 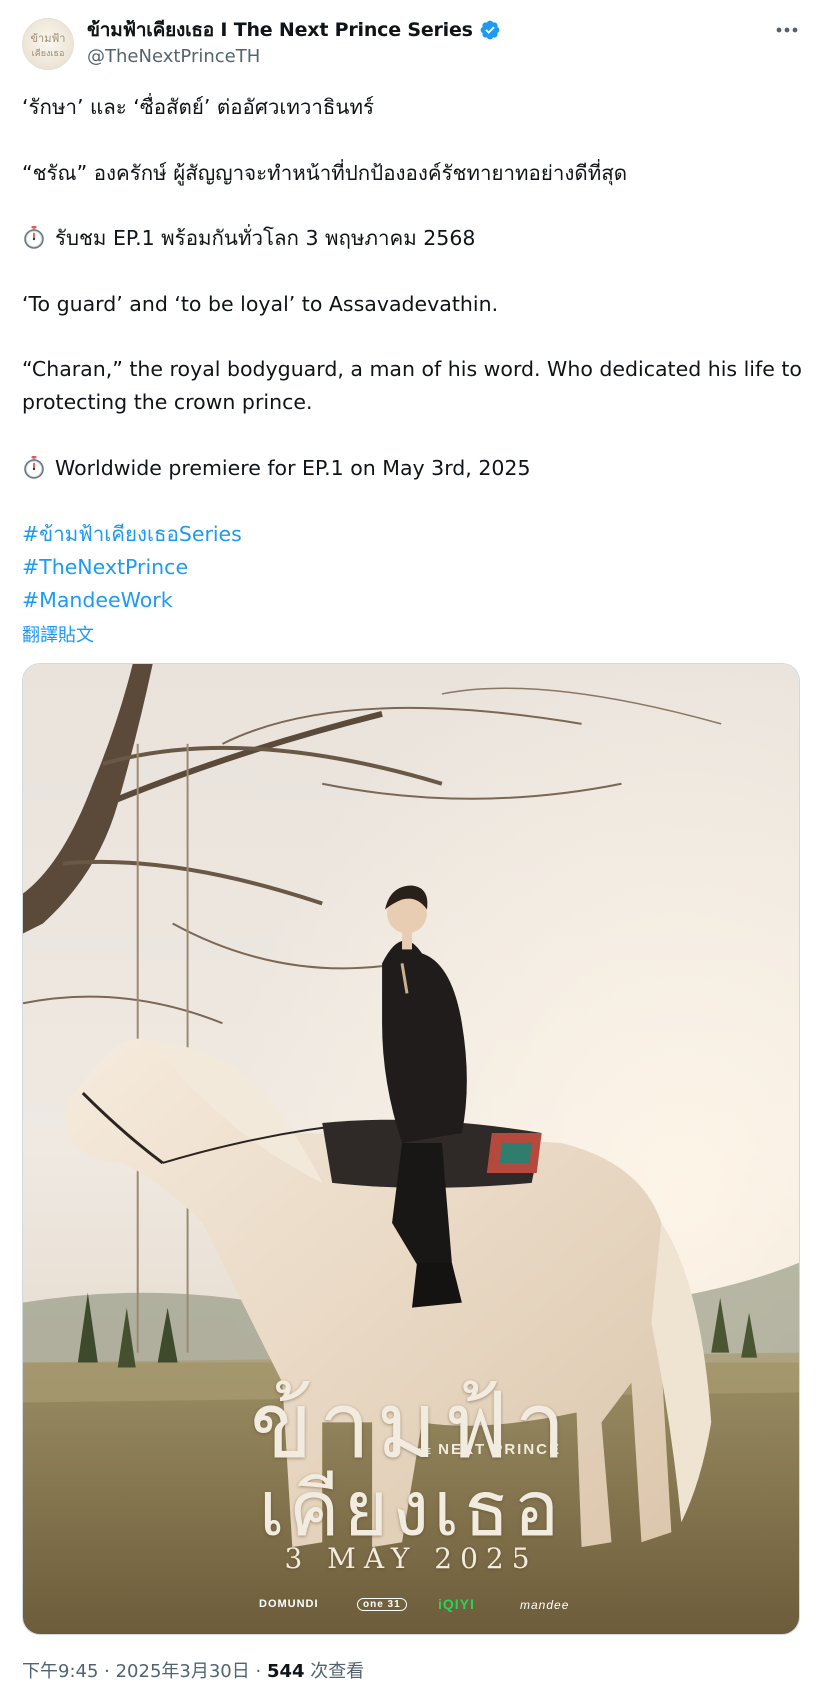 What do you see at coordinates (411, 1558) in the screenshot?
I see `poster-date: 3 MAY 2025` at bounding box center [411, 1558].